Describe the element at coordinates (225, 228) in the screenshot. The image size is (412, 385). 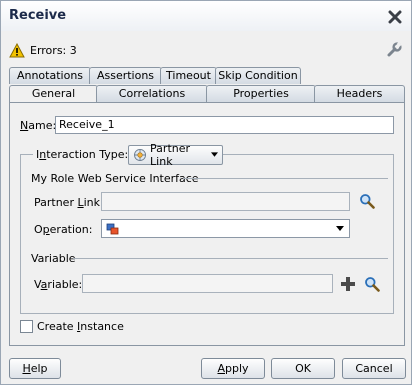
I see `operation-select` at that location.